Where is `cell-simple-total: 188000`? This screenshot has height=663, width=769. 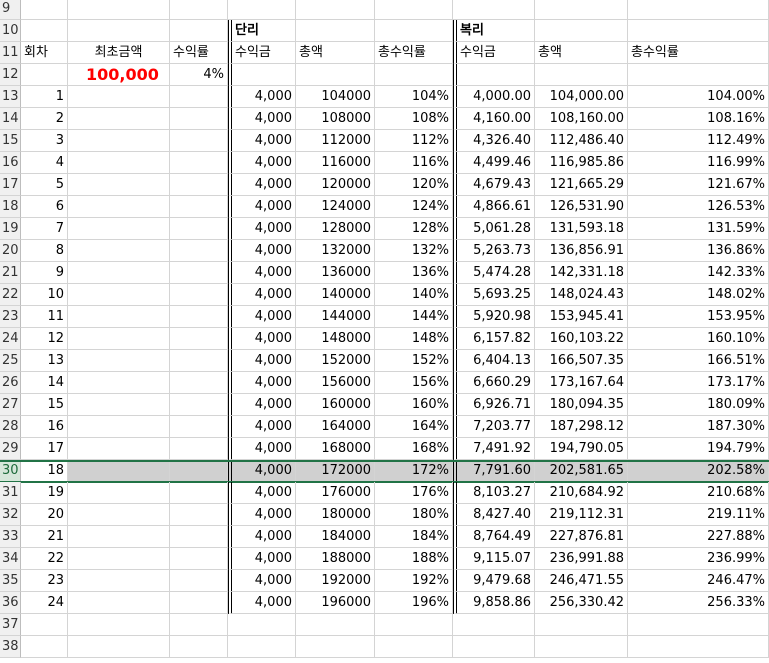 cell-simple-total: 188000 is located at coordinates (335, 559).